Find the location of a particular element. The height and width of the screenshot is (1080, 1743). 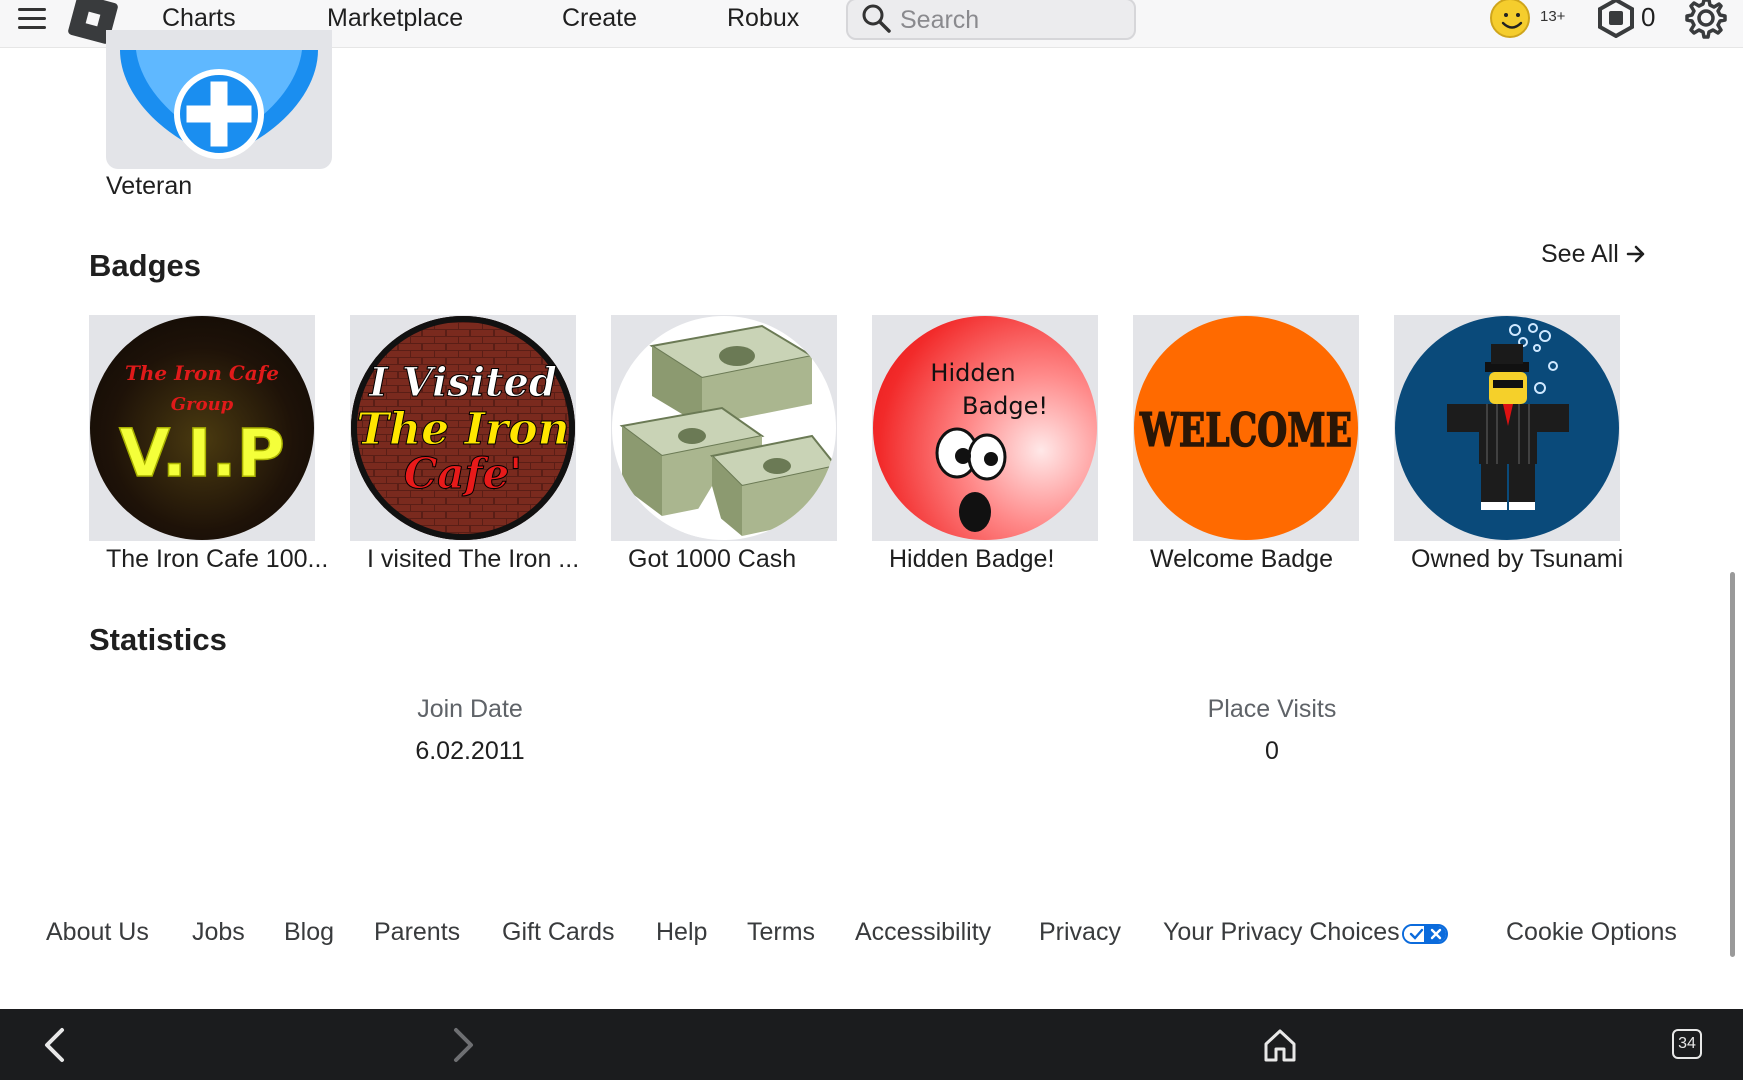

see-all-label: See All is located at coordinates (1580, 254).